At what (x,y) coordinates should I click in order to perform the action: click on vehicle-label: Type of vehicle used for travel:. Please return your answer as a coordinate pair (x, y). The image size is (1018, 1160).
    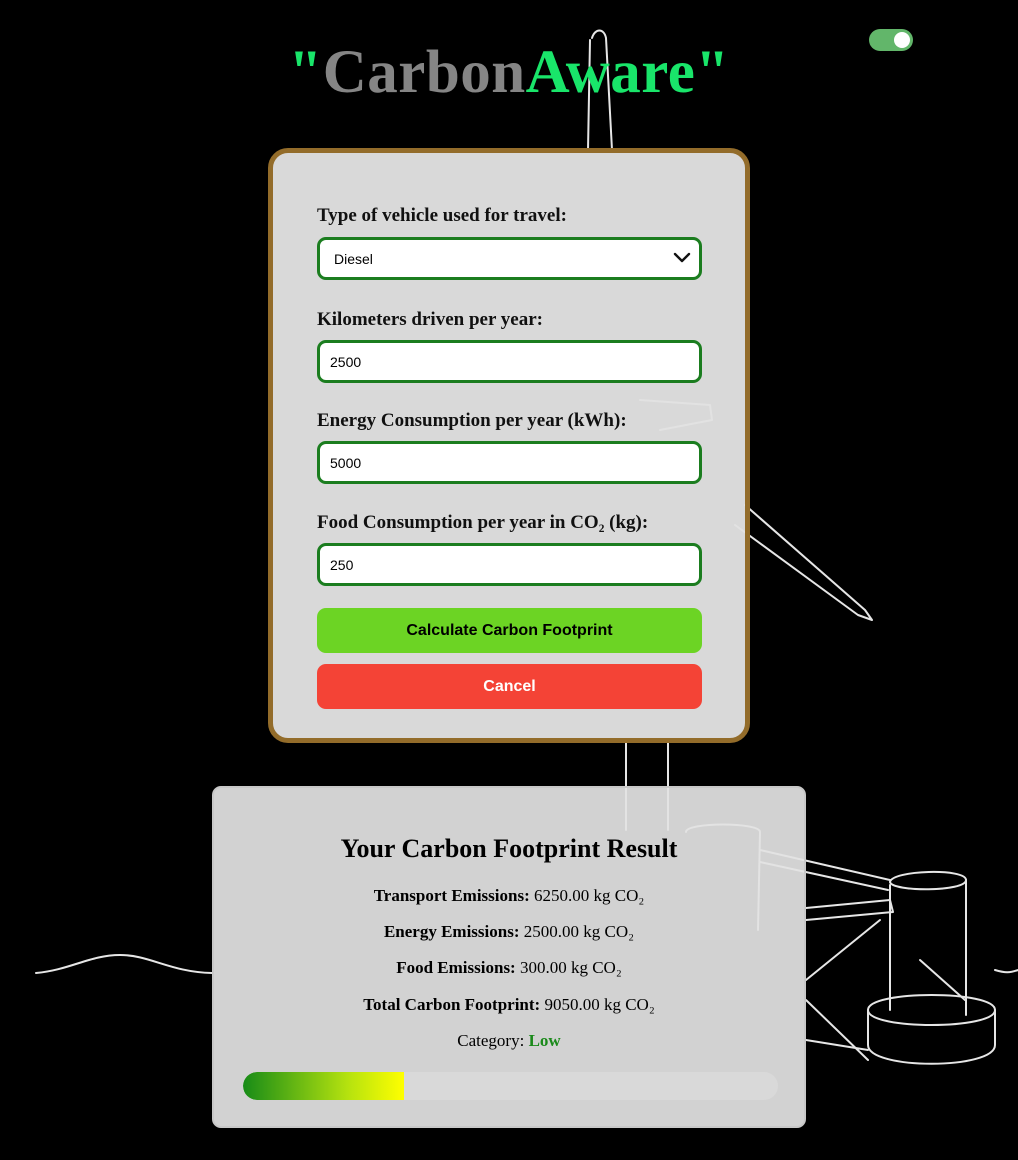
    Looking at the image, I should click on (442, 215).